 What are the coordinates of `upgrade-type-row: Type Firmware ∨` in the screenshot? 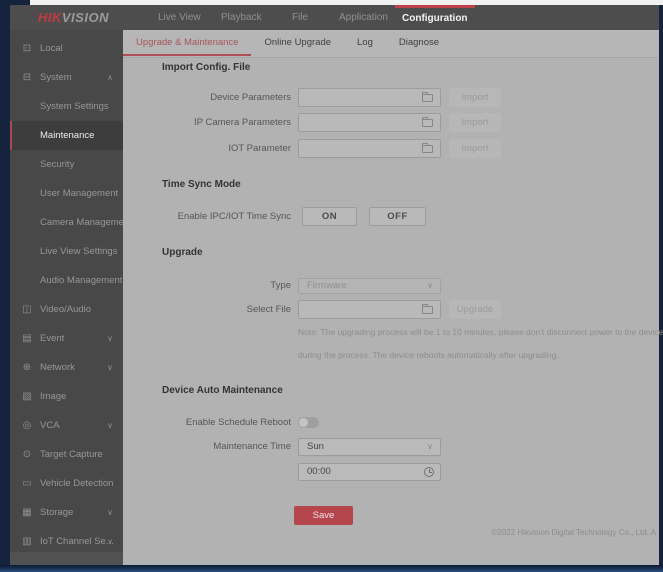 It's located at (282, 285).